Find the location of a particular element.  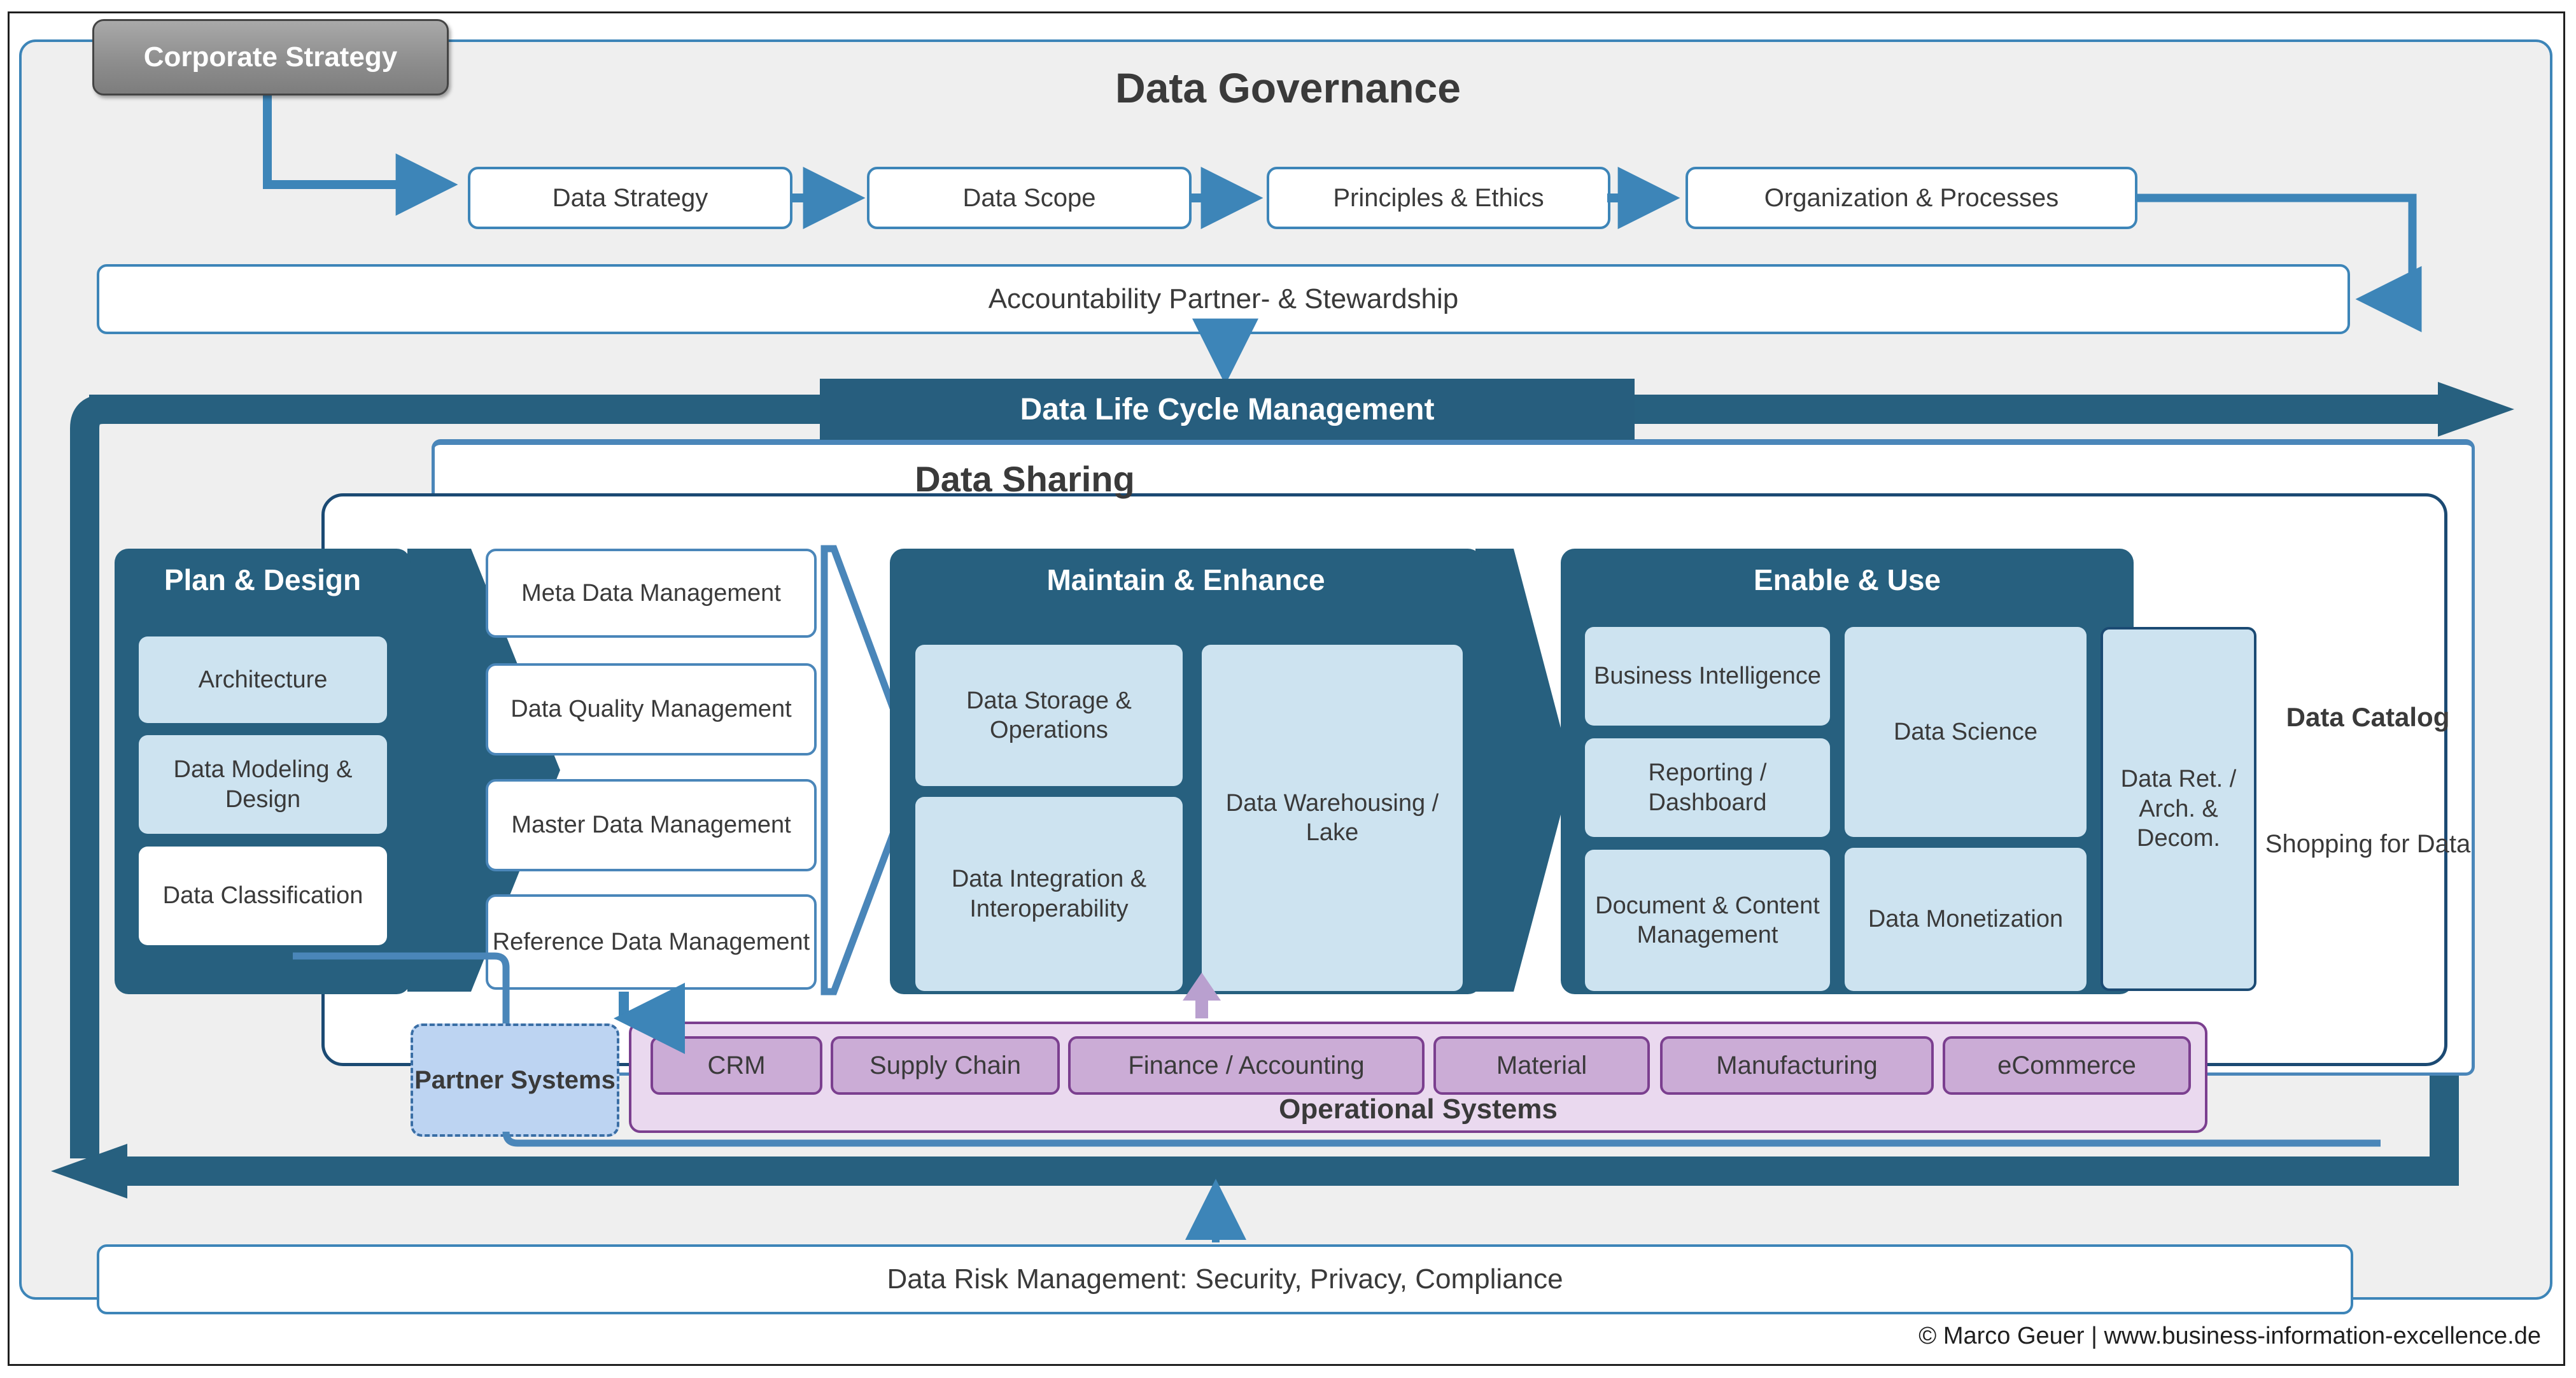

sub-data-science: Data Science is located at coordinates (1966, 732).